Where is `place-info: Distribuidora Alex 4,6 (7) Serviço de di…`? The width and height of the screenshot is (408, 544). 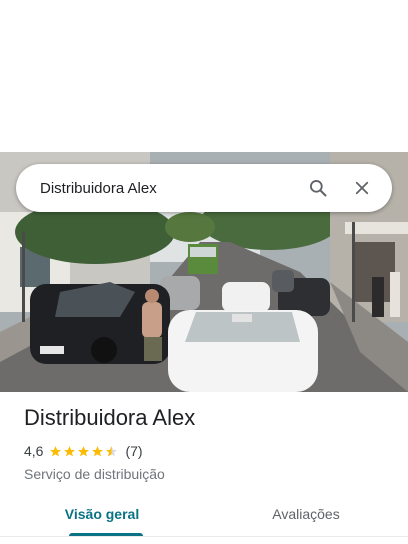
place-info: Distribuidora Alex 4,6 (7) Serviço de di… is located at coordinates (204, 443).